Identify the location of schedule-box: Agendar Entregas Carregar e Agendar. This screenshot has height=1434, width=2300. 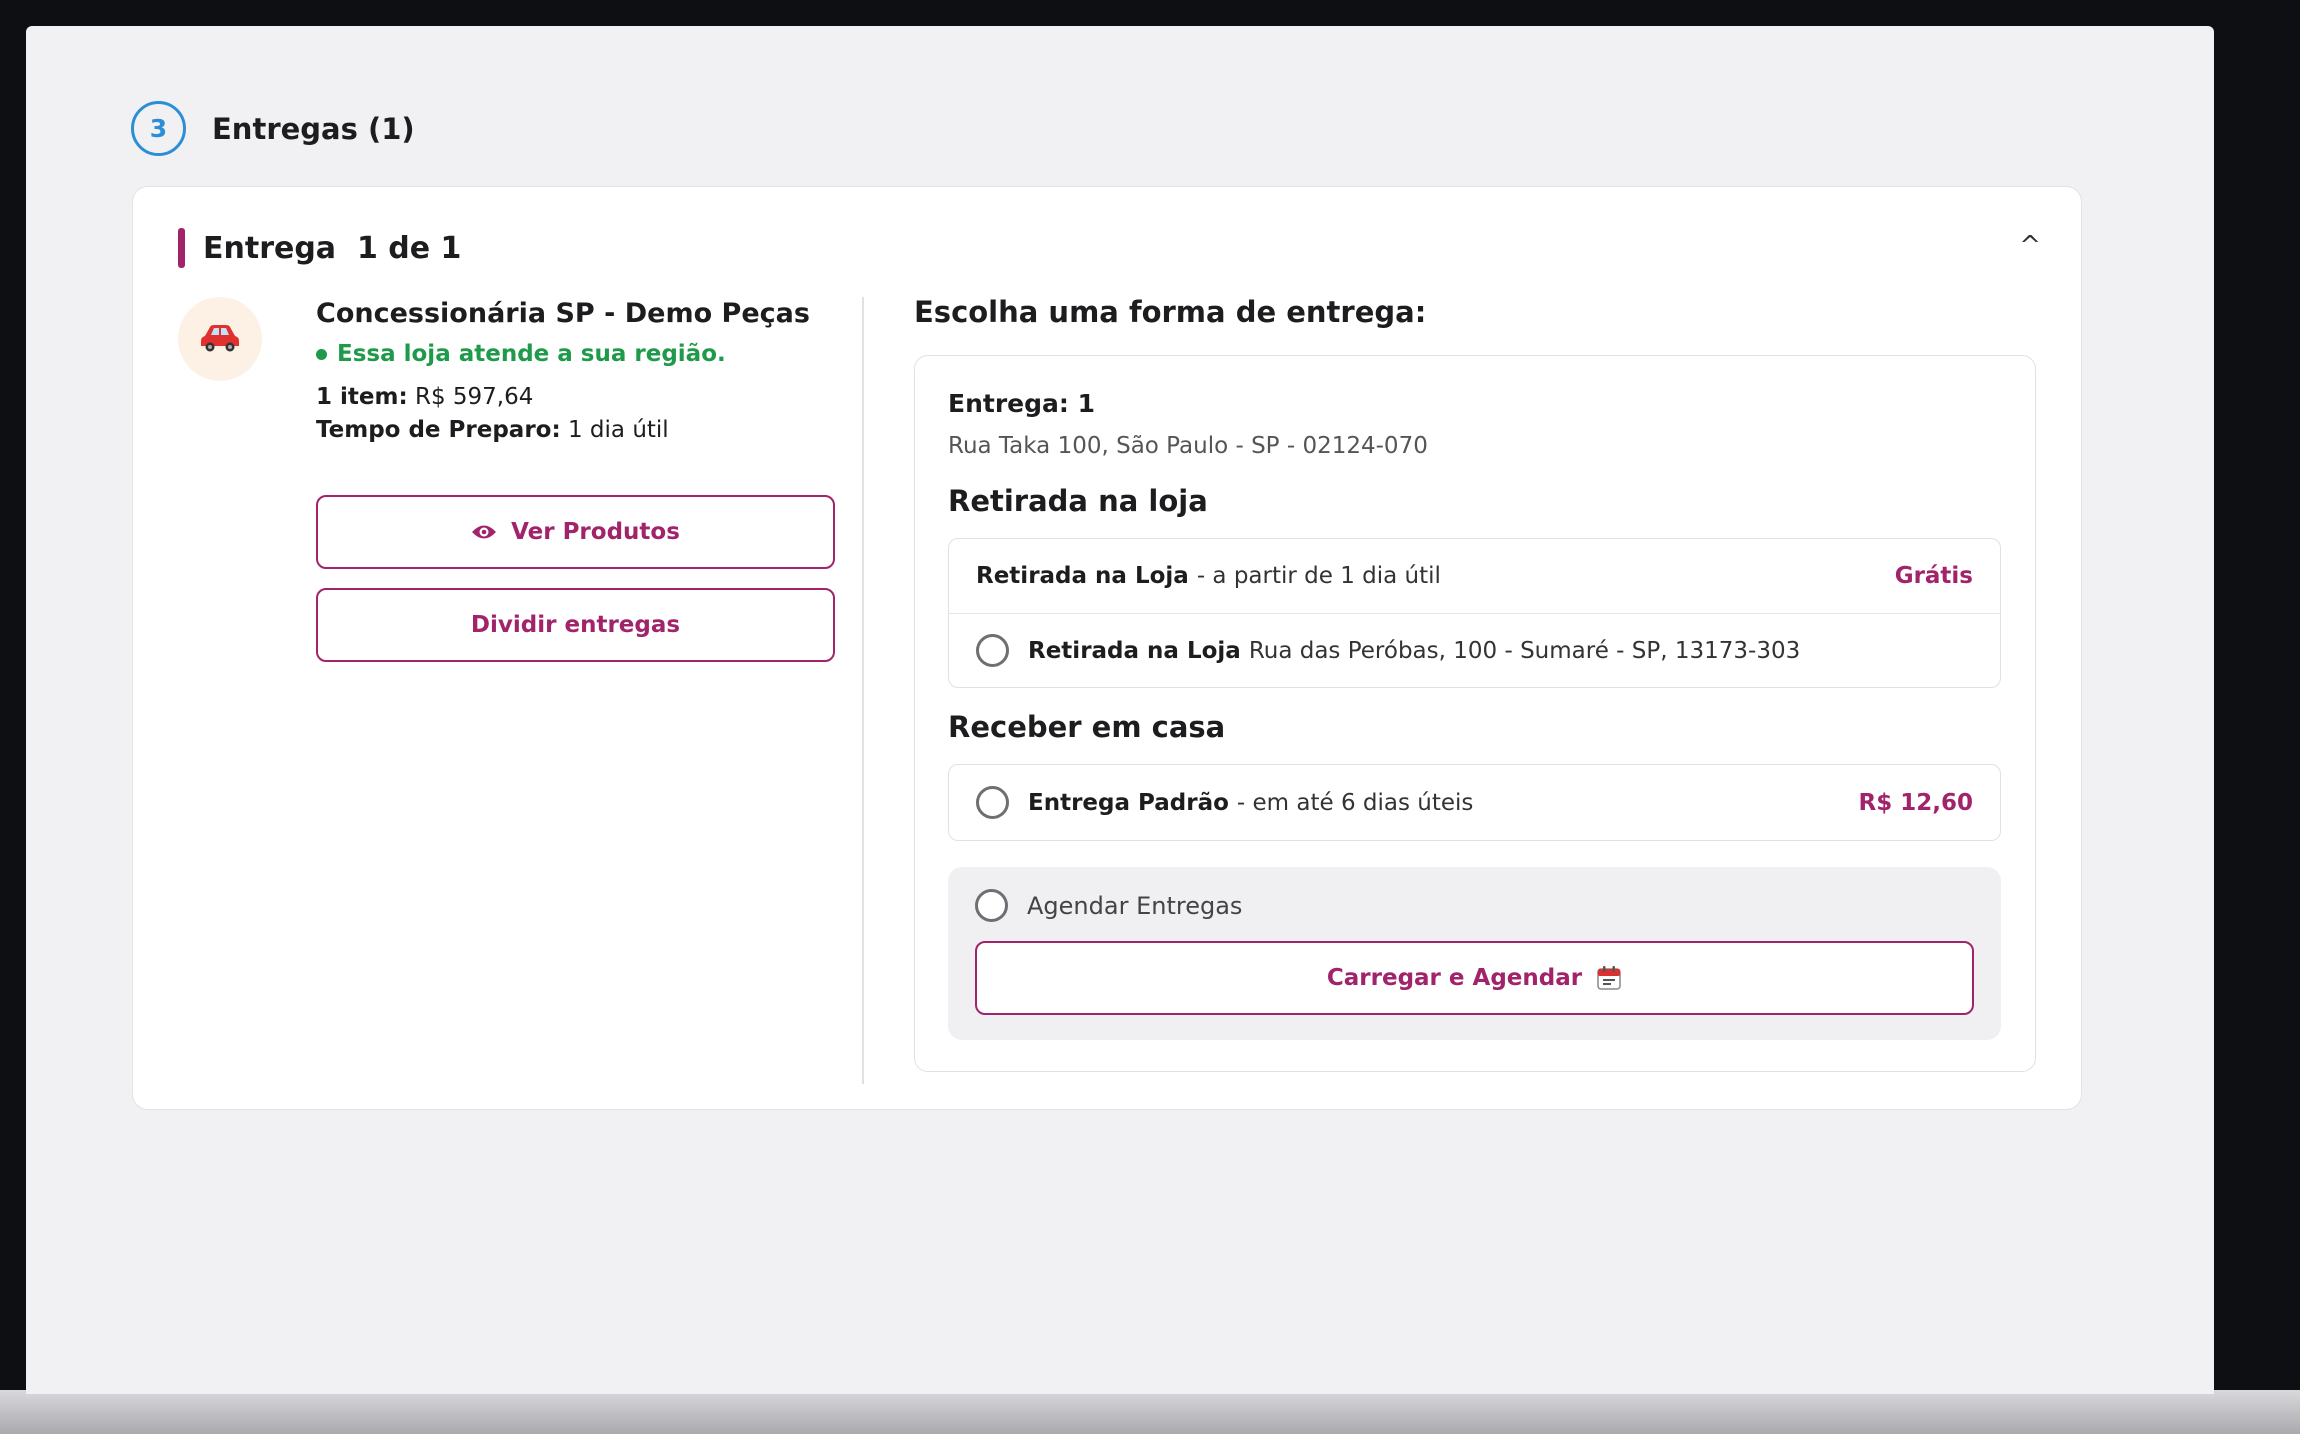
(1474, 953).